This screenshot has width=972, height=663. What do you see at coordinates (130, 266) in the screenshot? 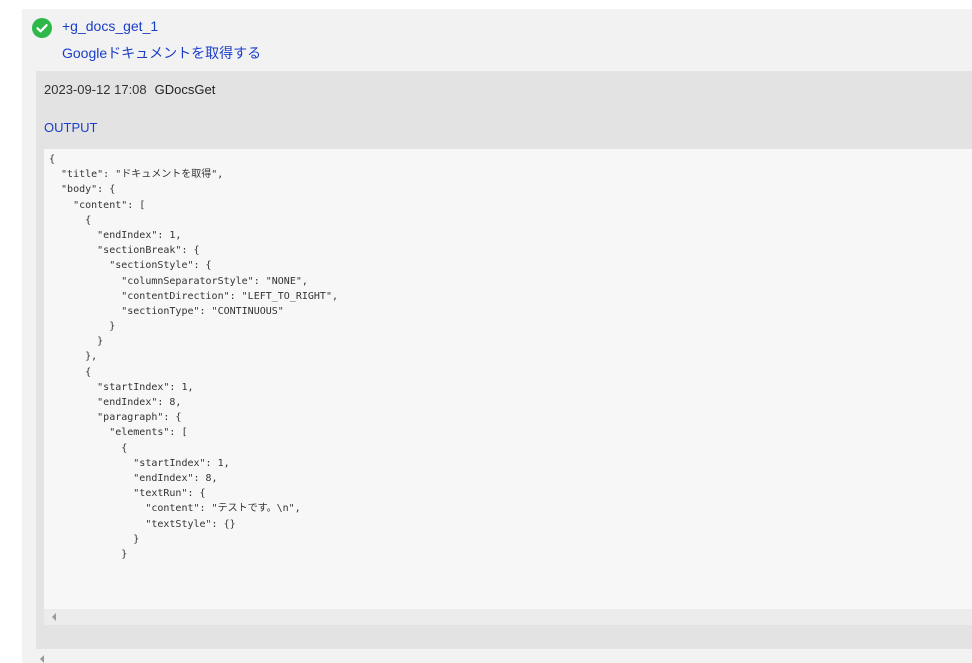
I see `code-line: "sectionStyle": {` at bounding box center [130, 266].